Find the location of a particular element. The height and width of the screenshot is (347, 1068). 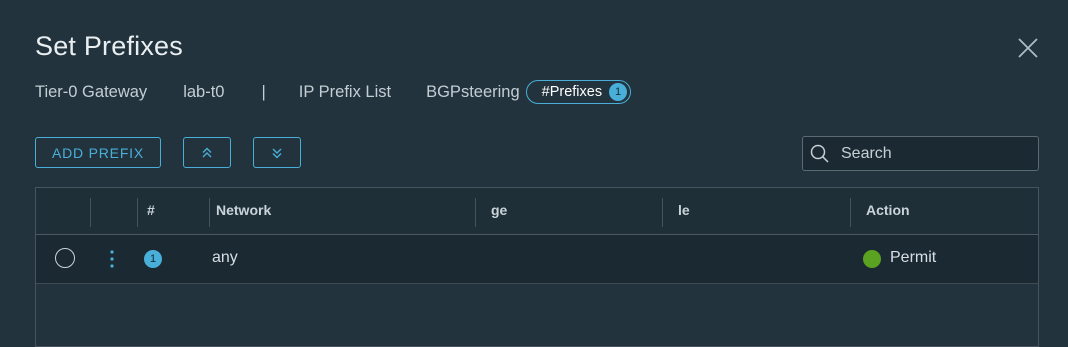

more-options-icon is located at coordinates (112, 259).